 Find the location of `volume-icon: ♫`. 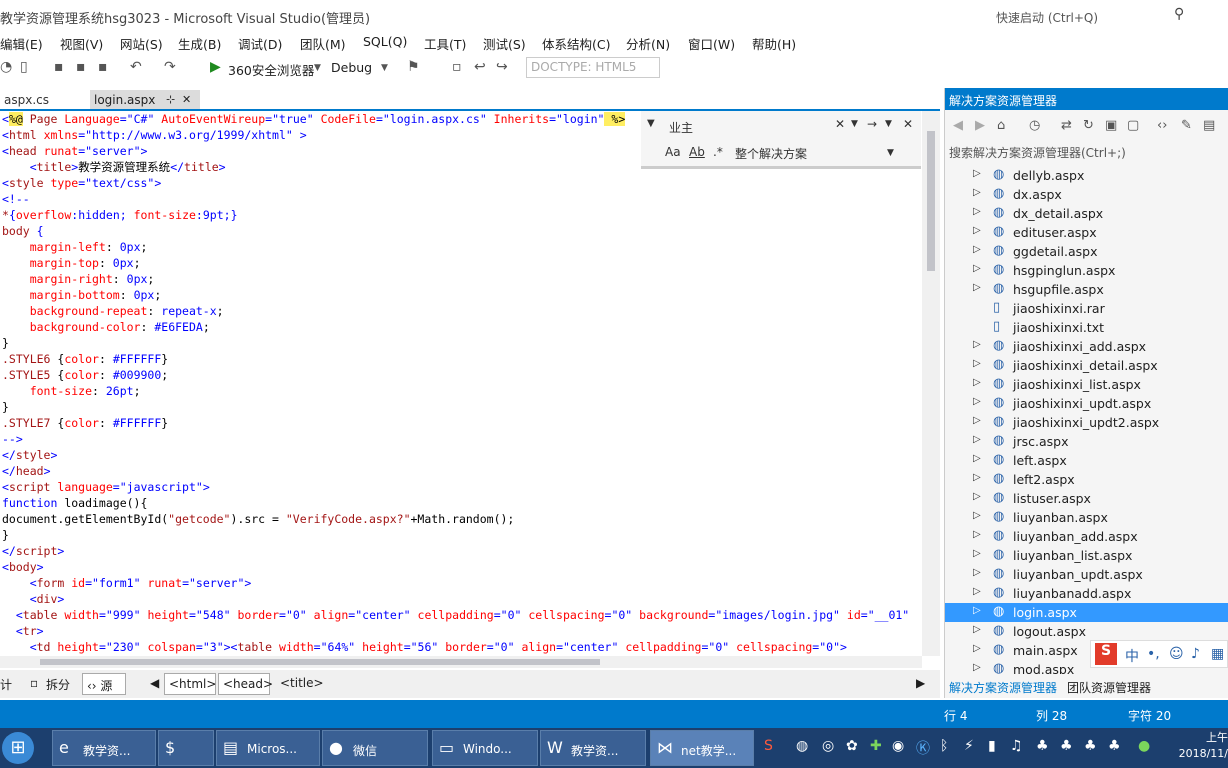

volume-icon: ♫ is located at coordinates (1016, 746).